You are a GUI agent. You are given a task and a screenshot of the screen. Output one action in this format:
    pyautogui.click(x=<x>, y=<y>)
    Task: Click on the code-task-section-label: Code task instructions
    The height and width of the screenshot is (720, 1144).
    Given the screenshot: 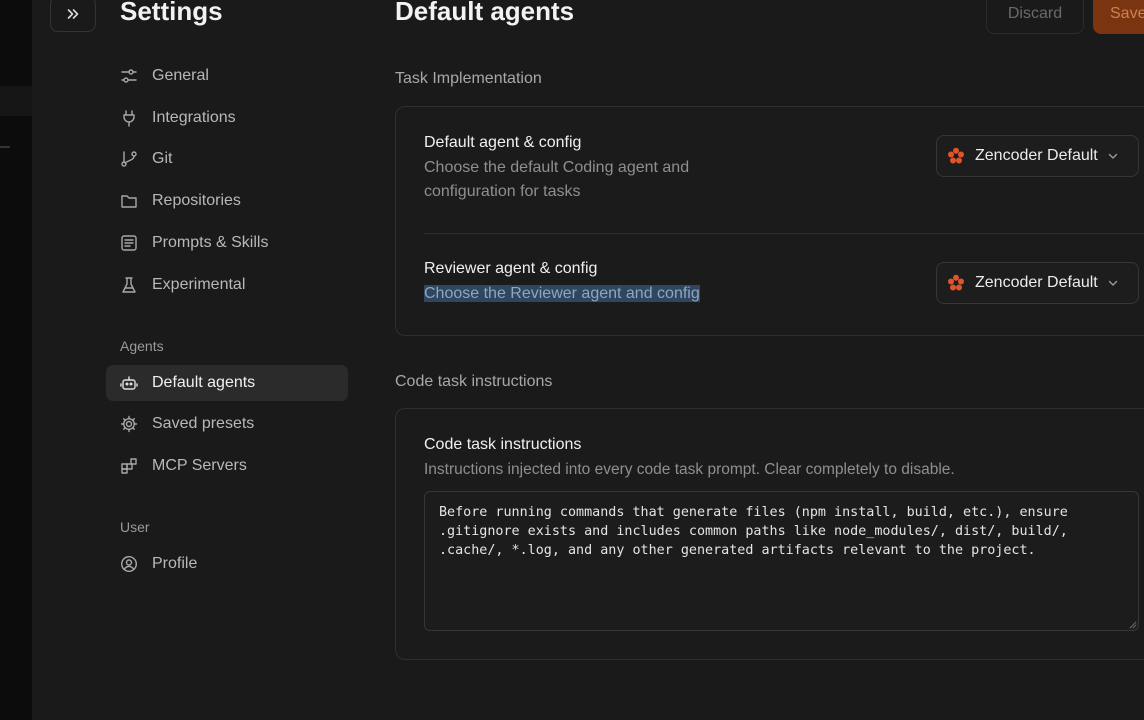 What is the action you would take?
    pyautogui.click(x=474, y=381)
    